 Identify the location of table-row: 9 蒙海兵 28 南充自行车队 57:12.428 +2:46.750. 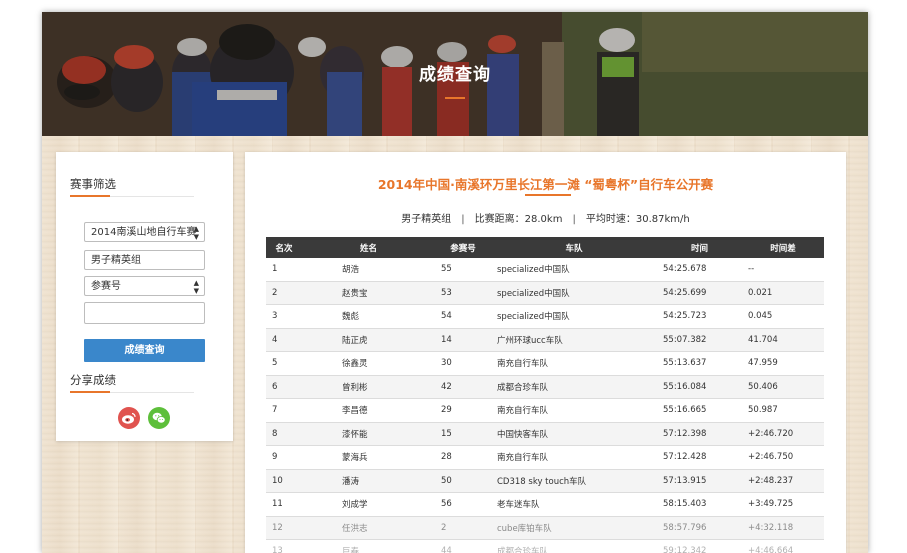
(545, 457).